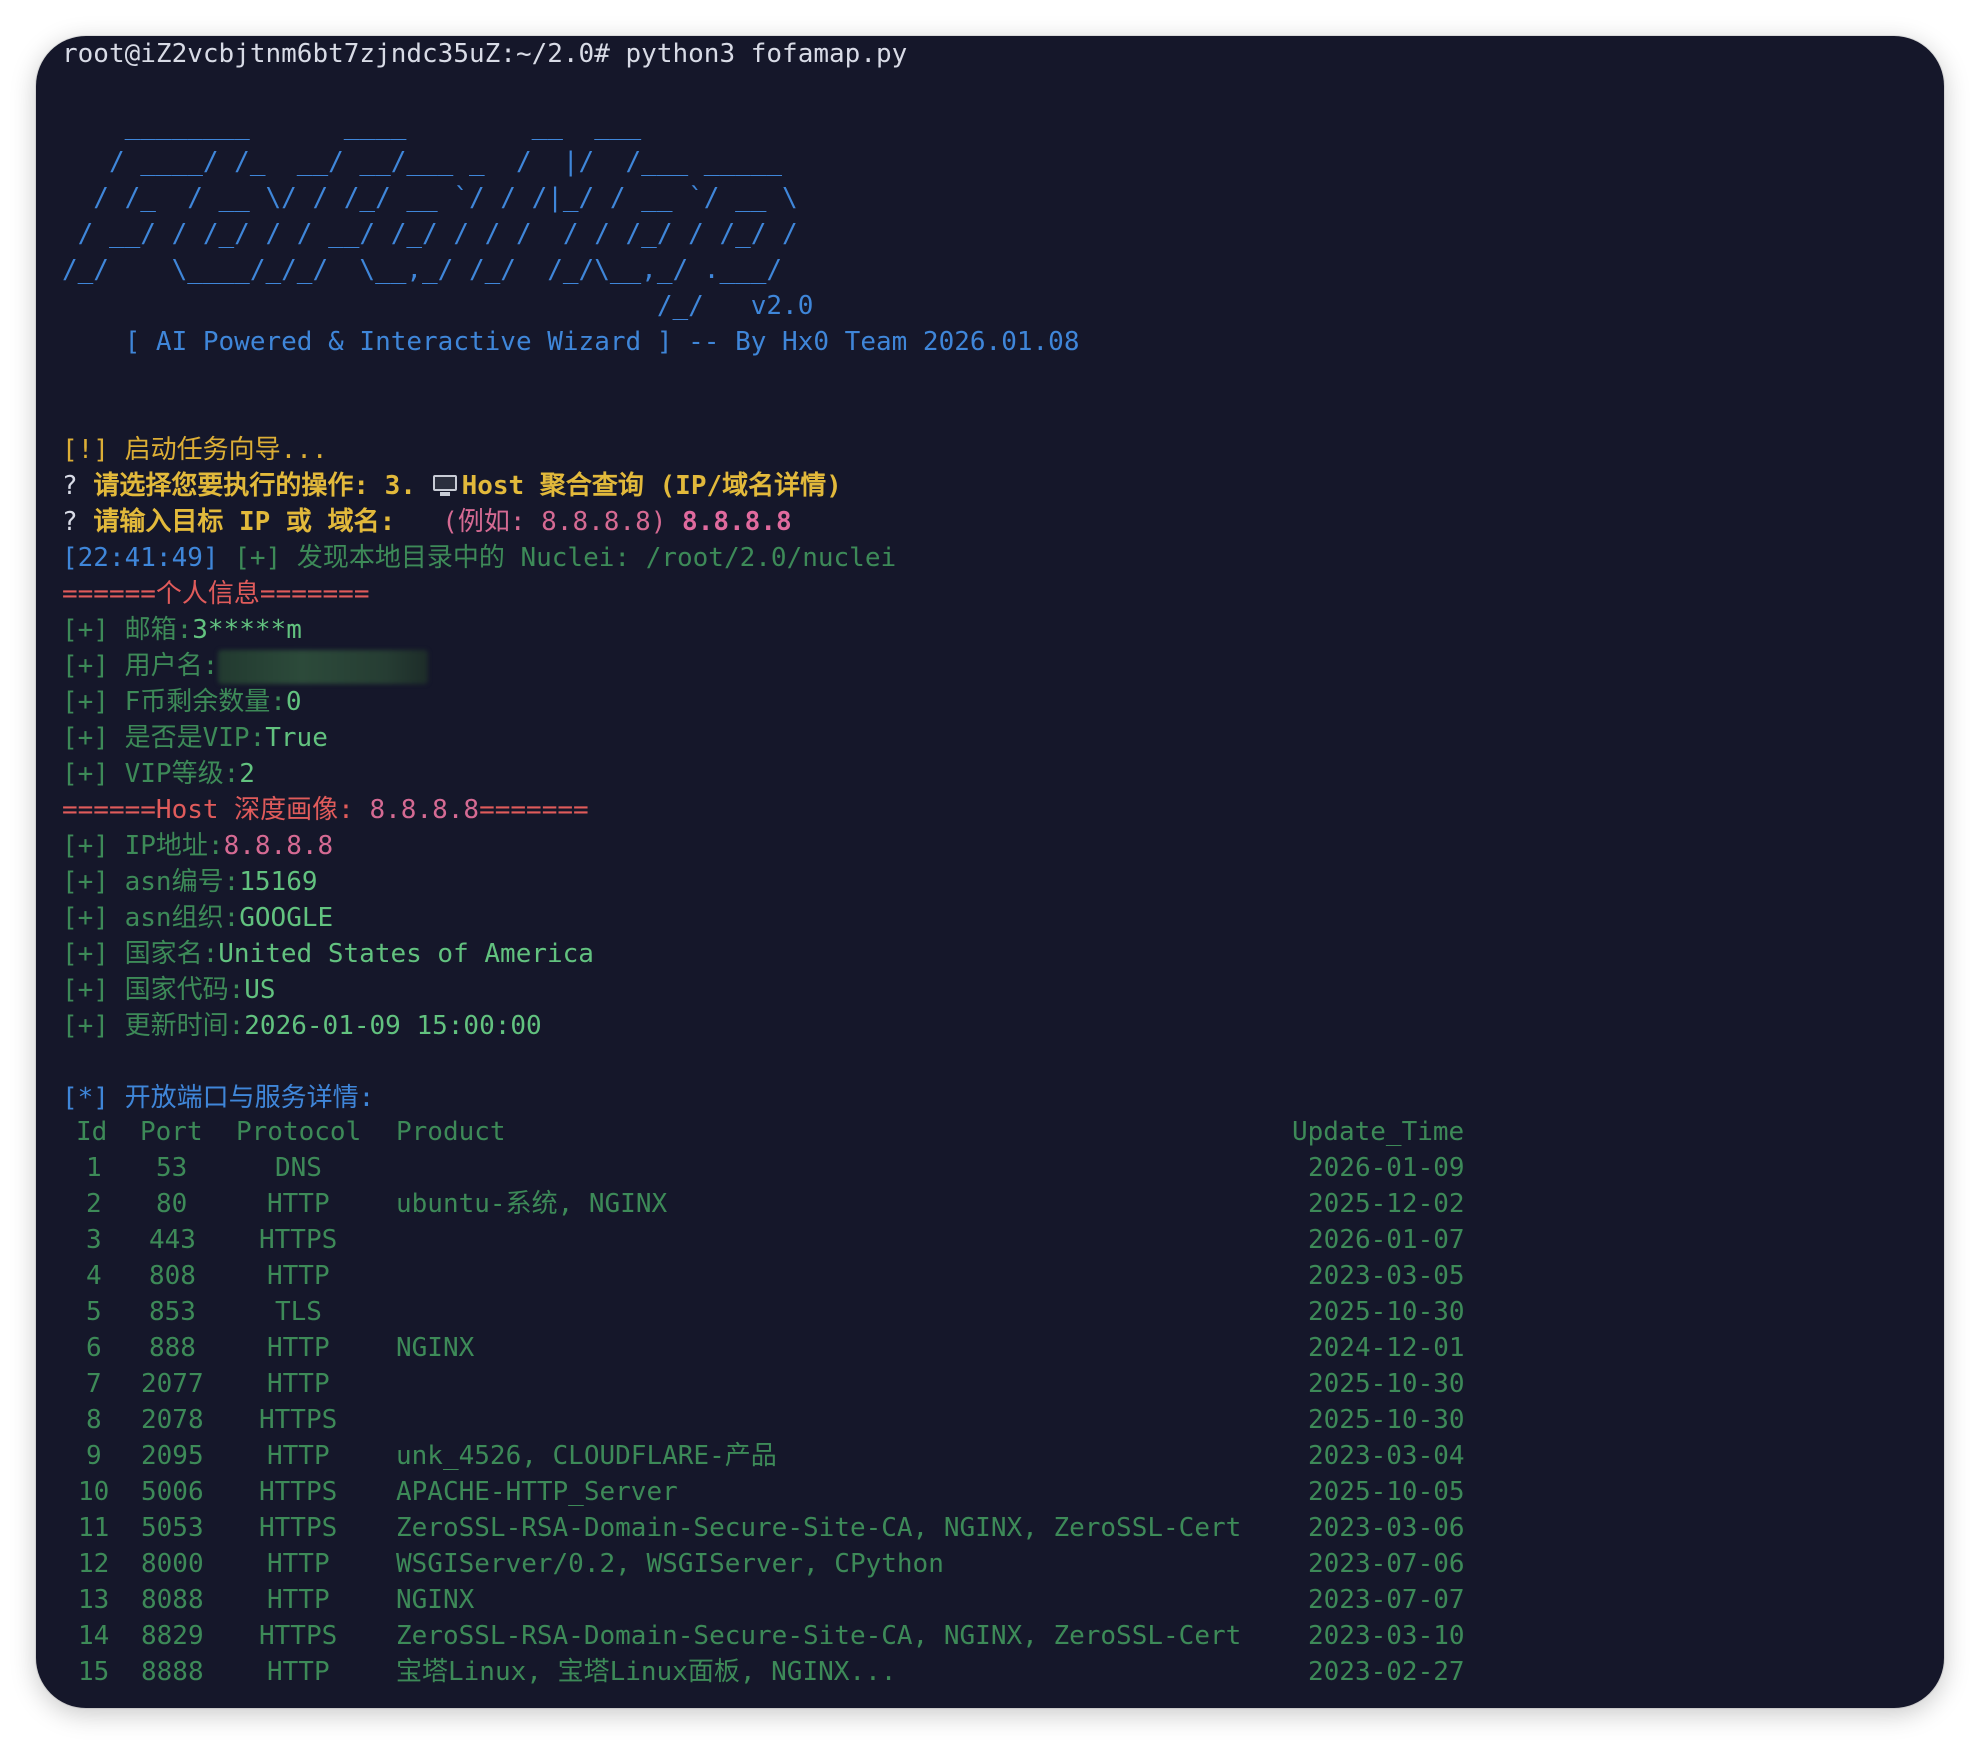 The height and width of the screenshot is (1744, 1980). I want to click on log-message: [+] 发现本地目录中的 Nuclei: /root/2.0/nuclei, so click(557, 558).